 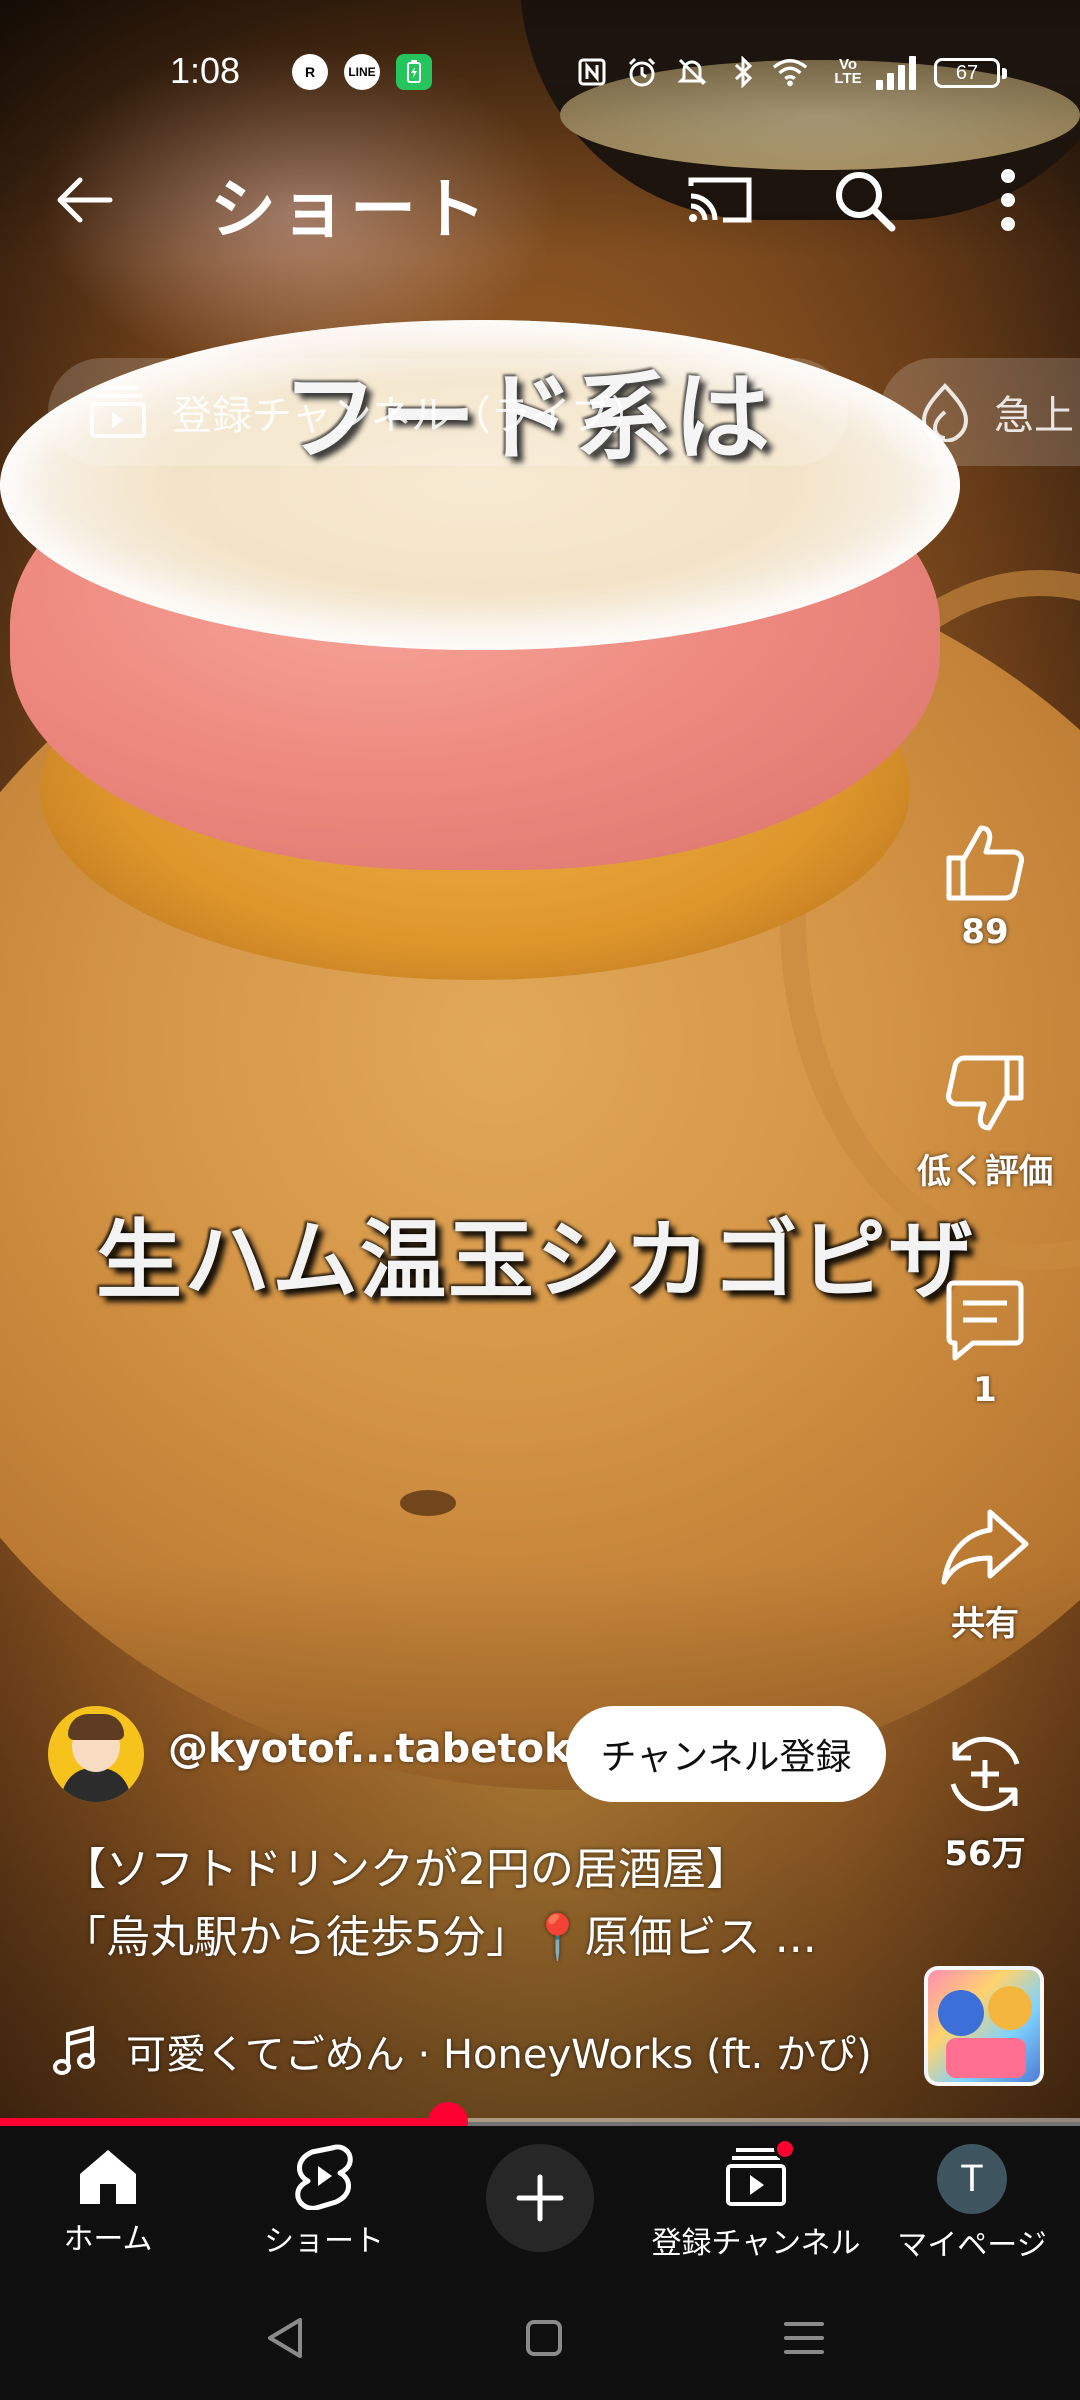 I want to click on recents-menu-icon, so click(x=804, y=2338).